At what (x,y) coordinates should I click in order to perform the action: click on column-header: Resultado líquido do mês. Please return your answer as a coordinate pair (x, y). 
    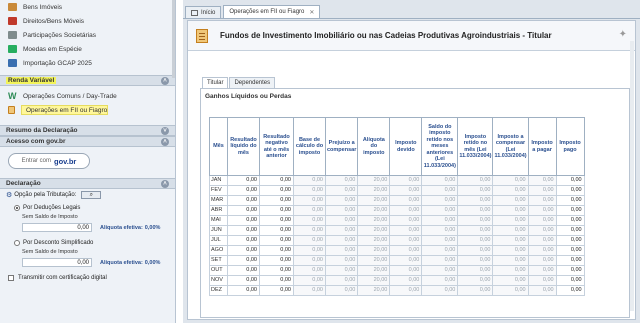
    Looking at the image, I should click on (243, 146).